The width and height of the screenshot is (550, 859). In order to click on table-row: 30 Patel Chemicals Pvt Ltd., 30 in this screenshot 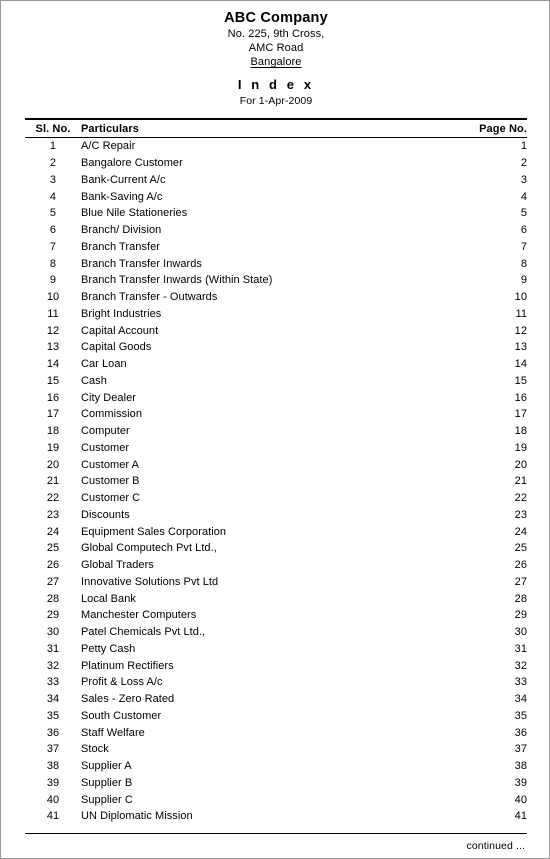, I will do `click(276, 632)`.